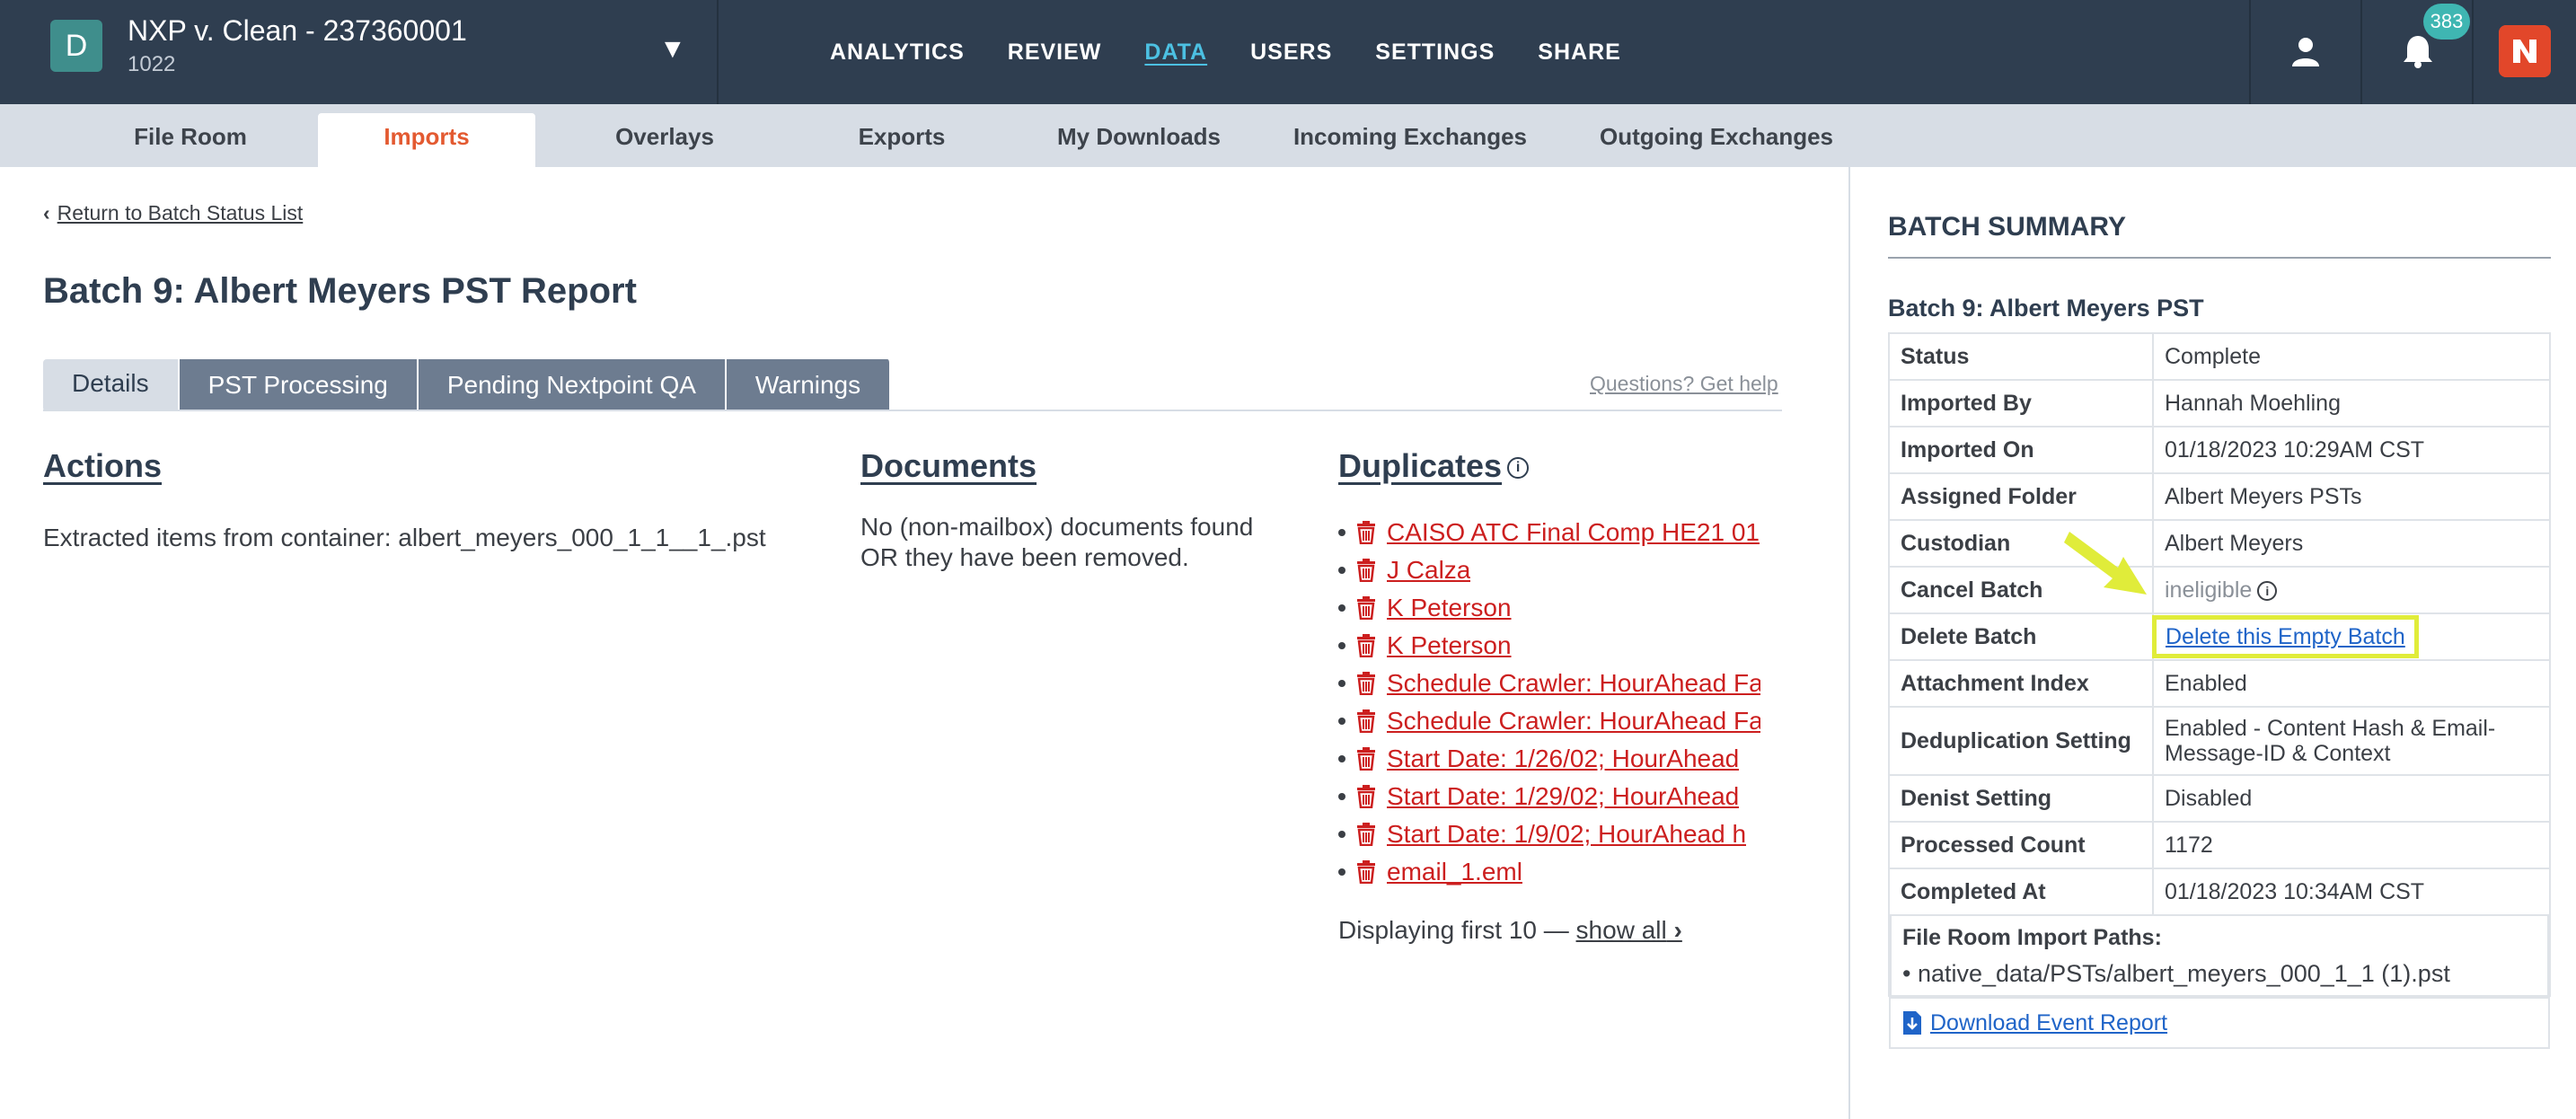 This screenshot has width=2576, height=1119. What do you see at coordinates (2351, 683) in the screenshot?
I see `summary-value: Enabled` at bounding box center [2351, 683].